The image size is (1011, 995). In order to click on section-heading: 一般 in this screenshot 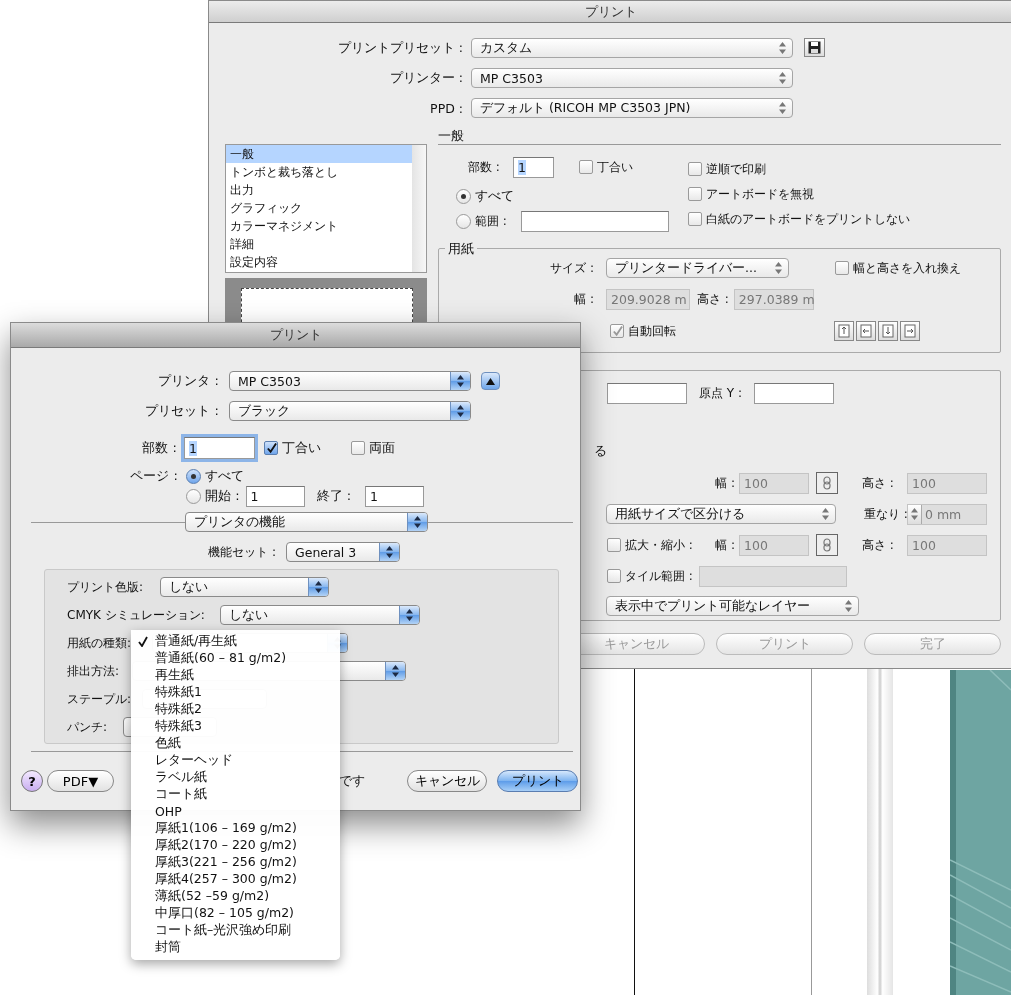, I will do `click(451, 135)`.